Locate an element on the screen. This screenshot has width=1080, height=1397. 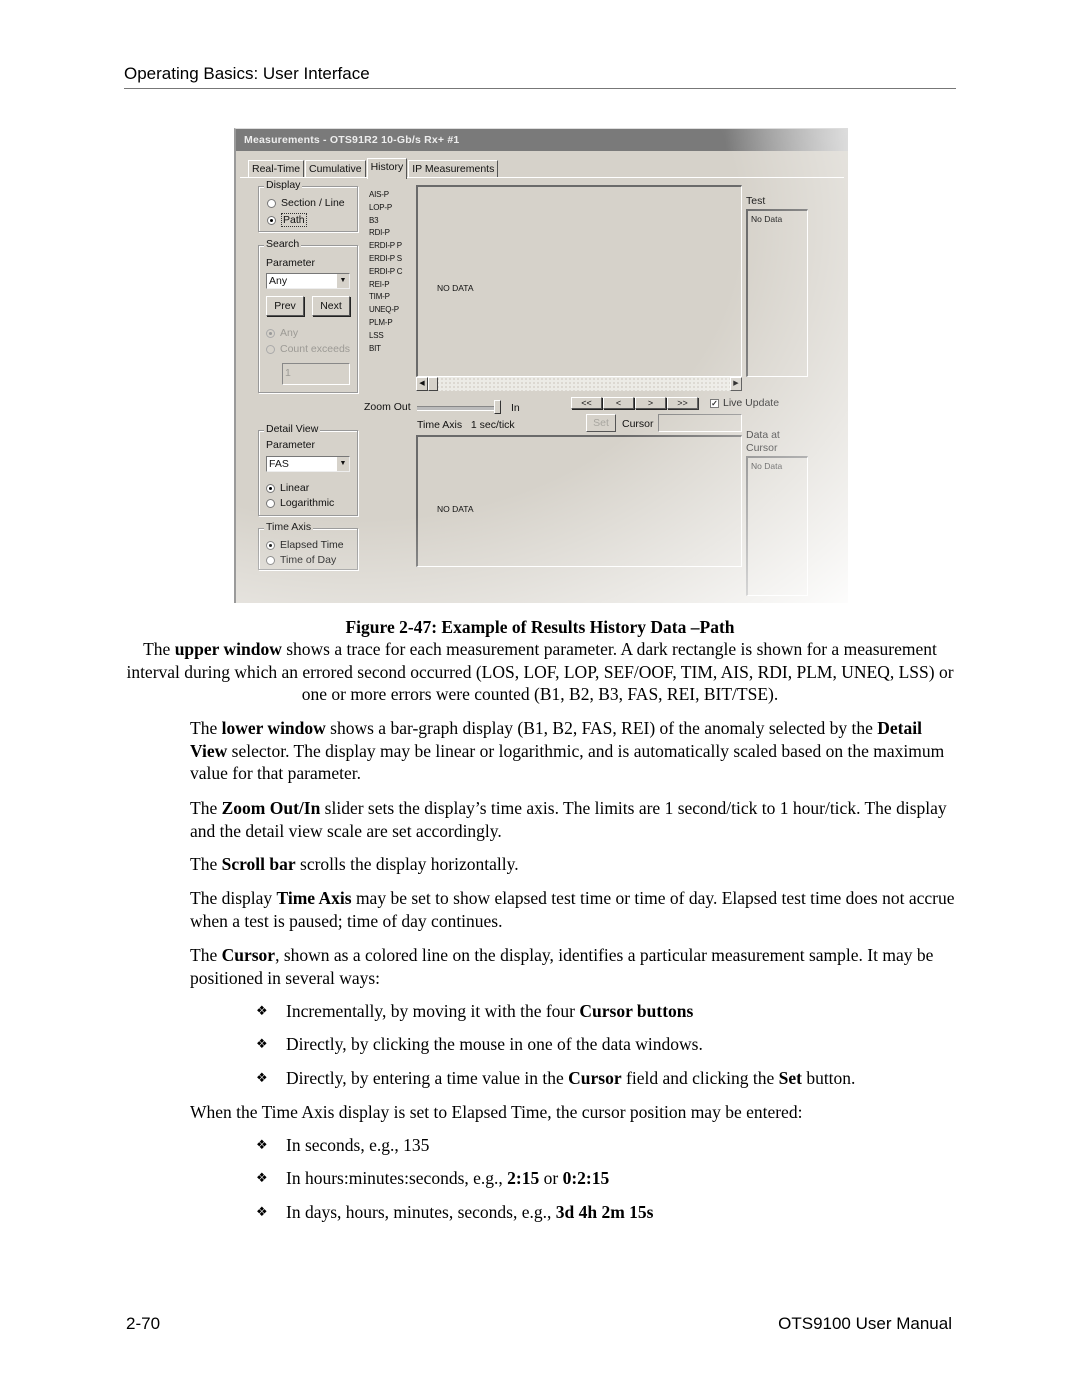
zoom-slider-thumb is located at coordinates (497, 407).